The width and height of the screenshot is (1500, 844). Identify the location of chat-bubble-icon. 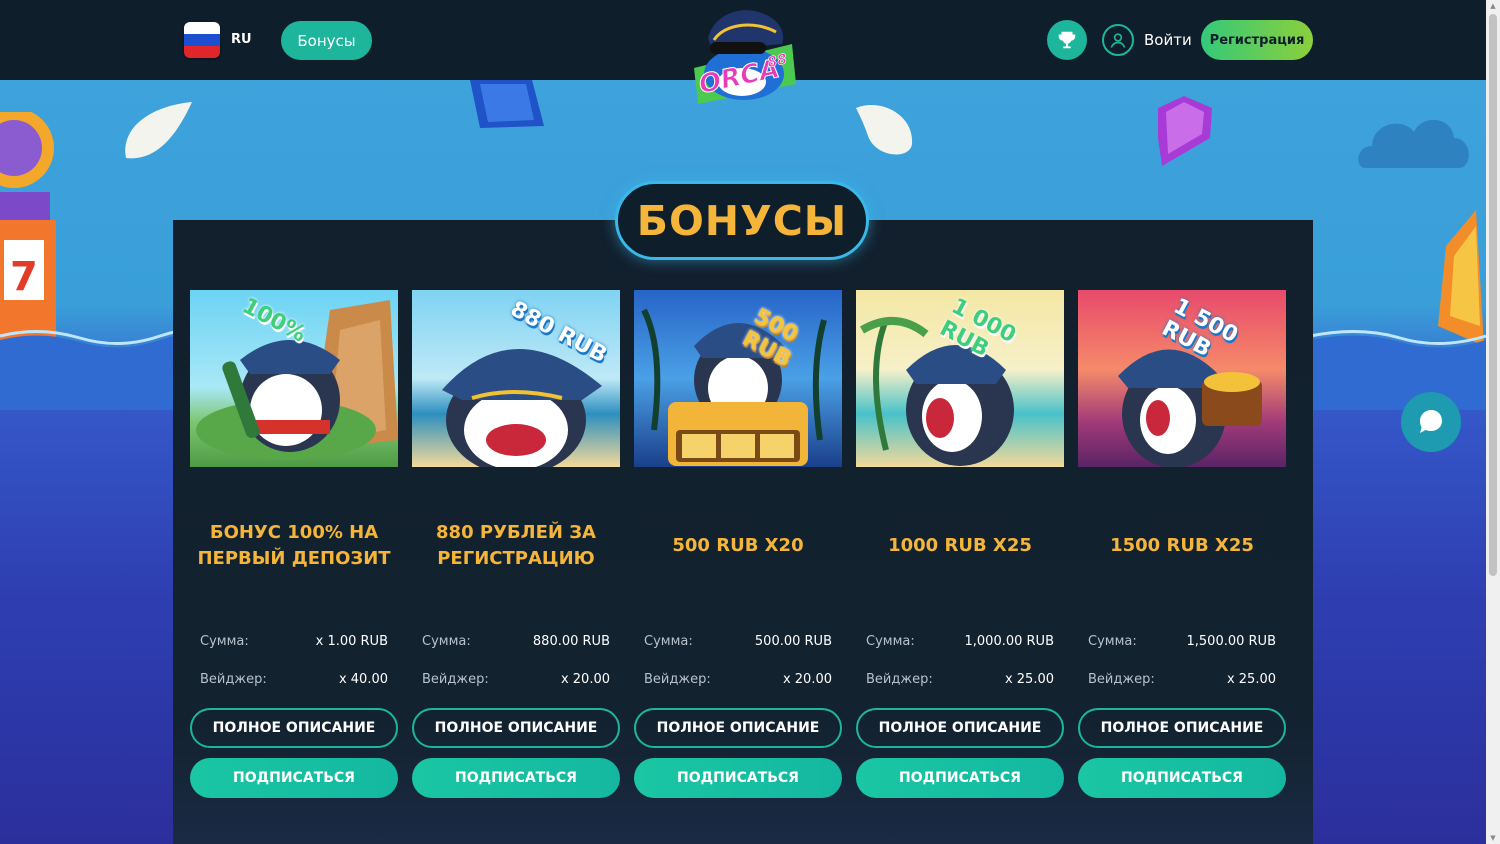
(1431, 421).